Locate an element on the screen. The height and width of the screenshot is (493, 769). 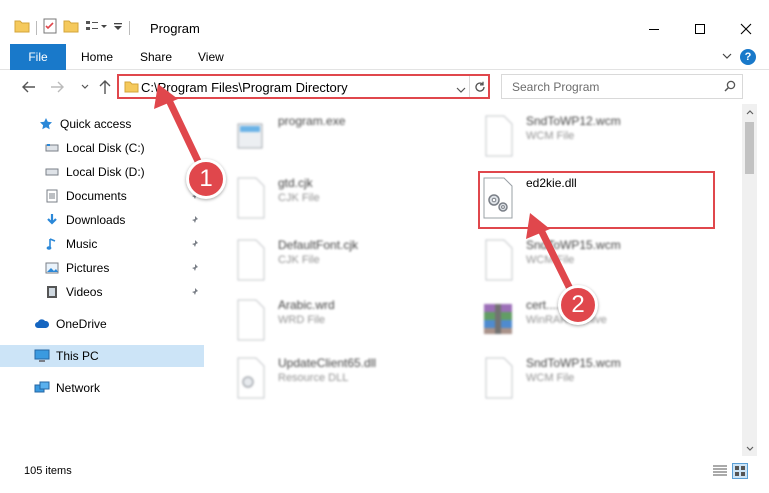
scroll-up-button is located at coordinates (749, 111).